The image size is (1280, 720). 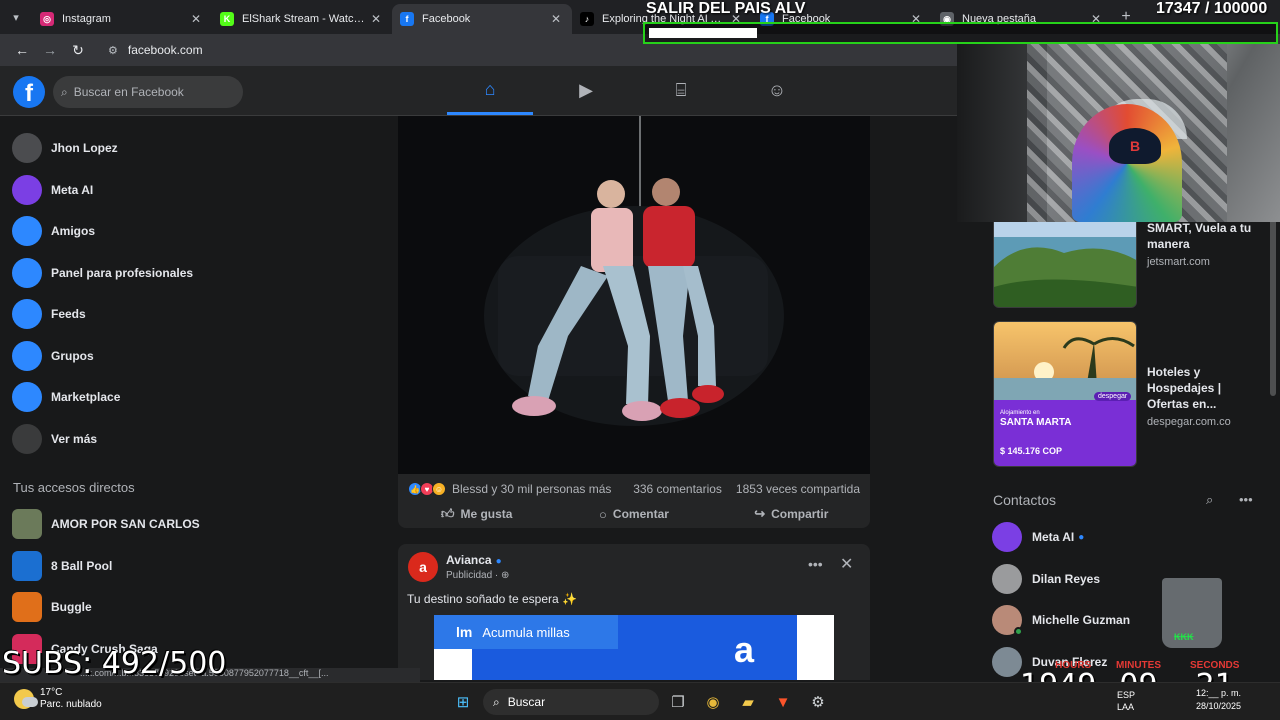 I want to click on ad-image: lm Acumula millas a, so click(x=634, y=647).